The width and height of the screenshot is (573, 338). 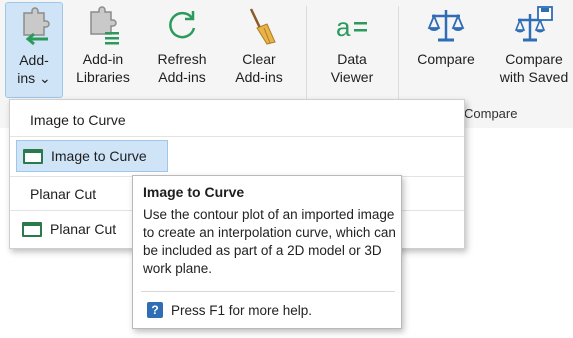 What do you see at coordinates (491, 113) in the screenshot?
I see `ribbon-group-label: Compare` at bounding box center [491, 113].